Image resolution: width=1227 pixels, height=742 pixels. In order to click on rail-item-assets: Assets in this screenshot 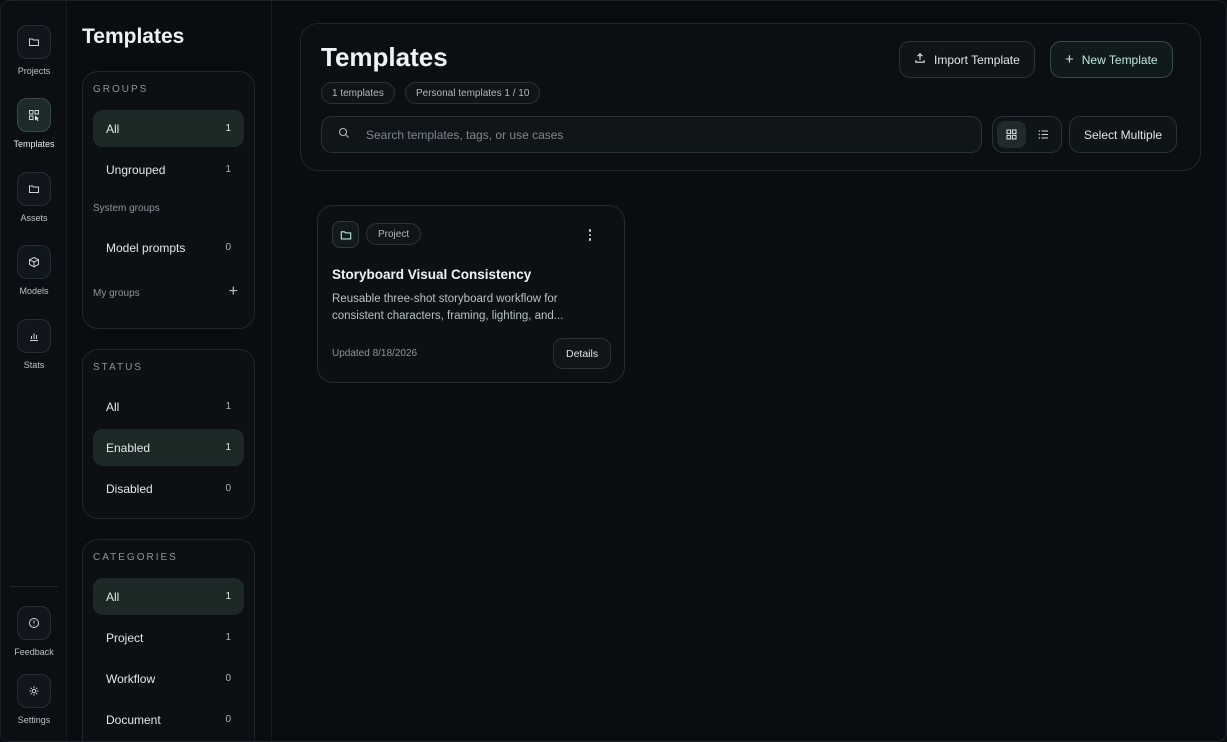, I will do `click(34, 197)`.